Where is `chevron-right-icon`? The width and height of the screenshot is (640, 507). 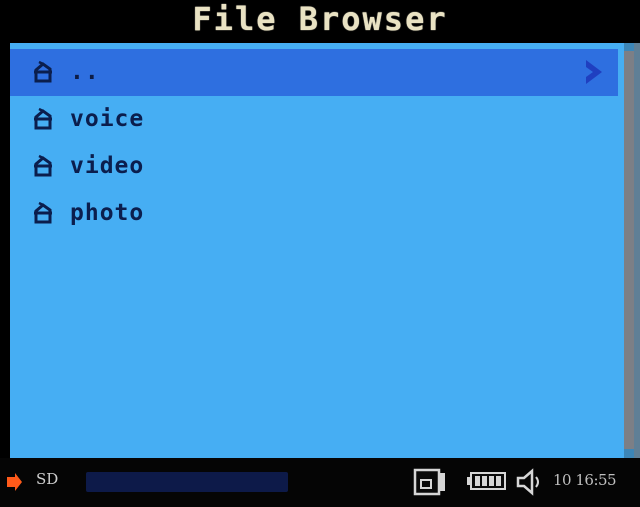 chevron-right-icon is located at coordinates (594, 72).